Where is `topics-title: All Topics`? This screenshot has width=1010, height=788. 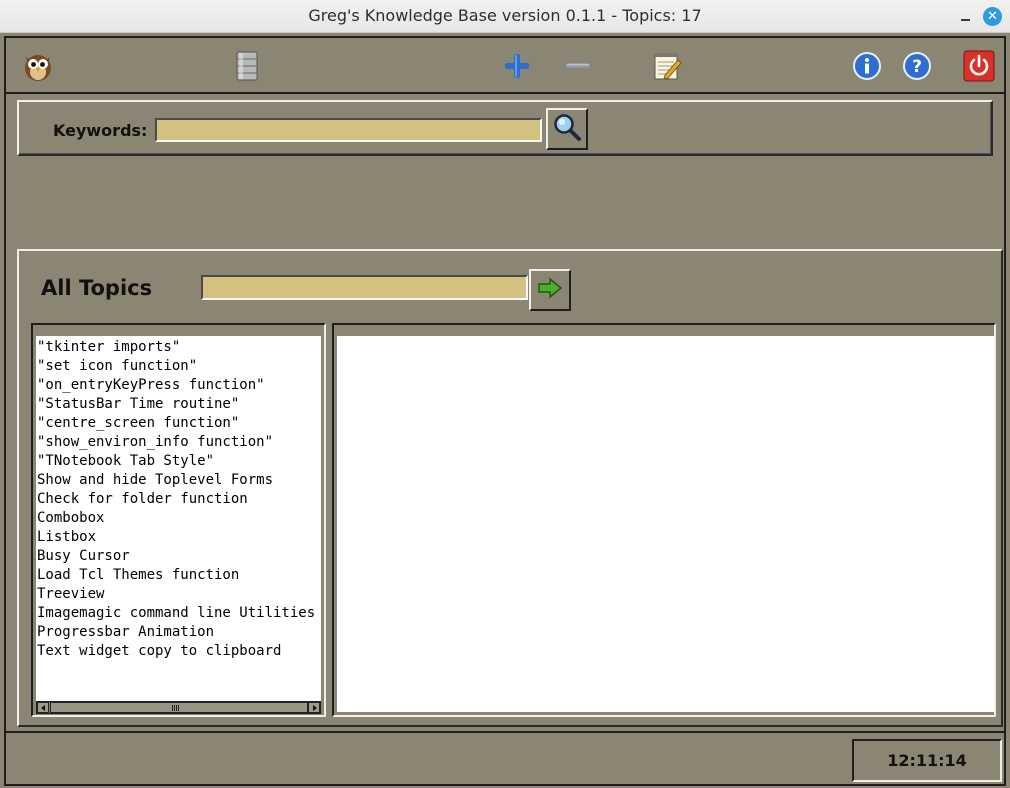
topics-title: All Topics is located at coordinates (97, 288).